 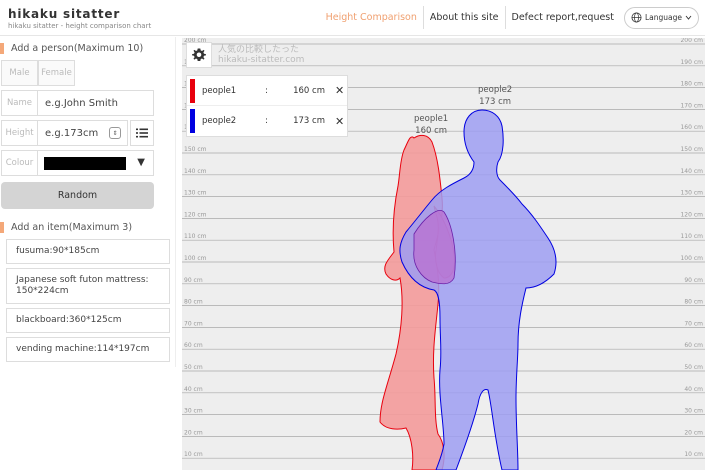 What do you see at coordinates (193, 389) in the screenshot?
I see `tick-label-left-40: 40 cm` at bounding box center [193, 389].